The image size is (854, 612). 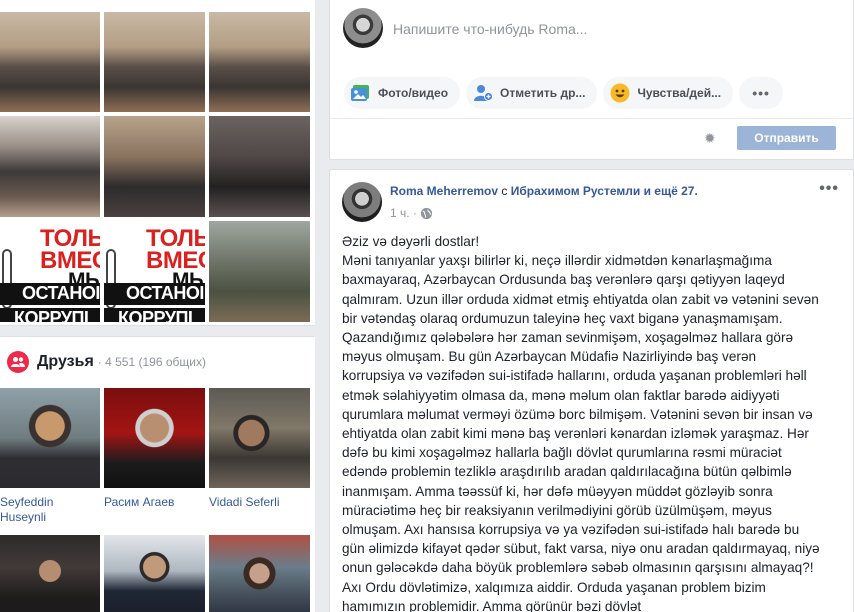 I want to click on friend-name: Seyfeddin Huseynli, so click(x=48, y=510).